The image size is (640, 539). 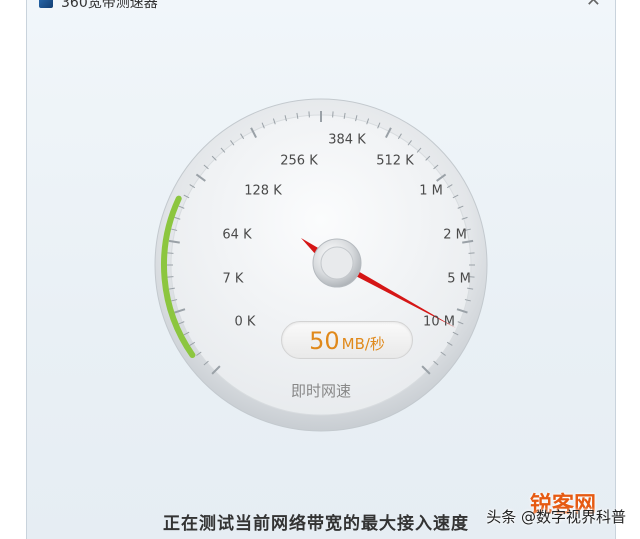 What do you see at coordinates (439, 322) in the screenshot?
I see `scale-label-10m: 10 M` at bounding box center [439, 322].